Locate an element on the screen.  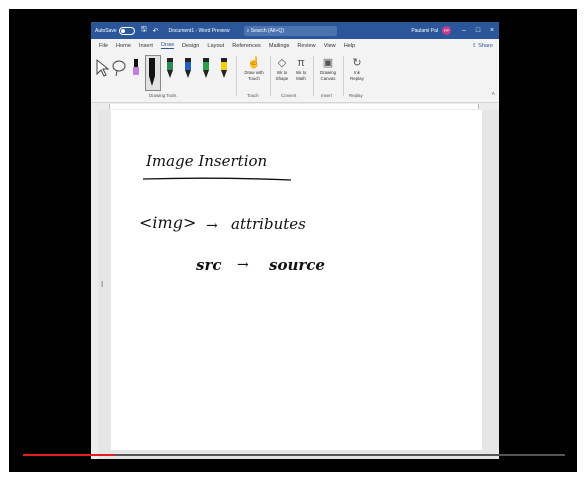
drawing-canvas-icon: ▣ is located at coordinates (328, 63).